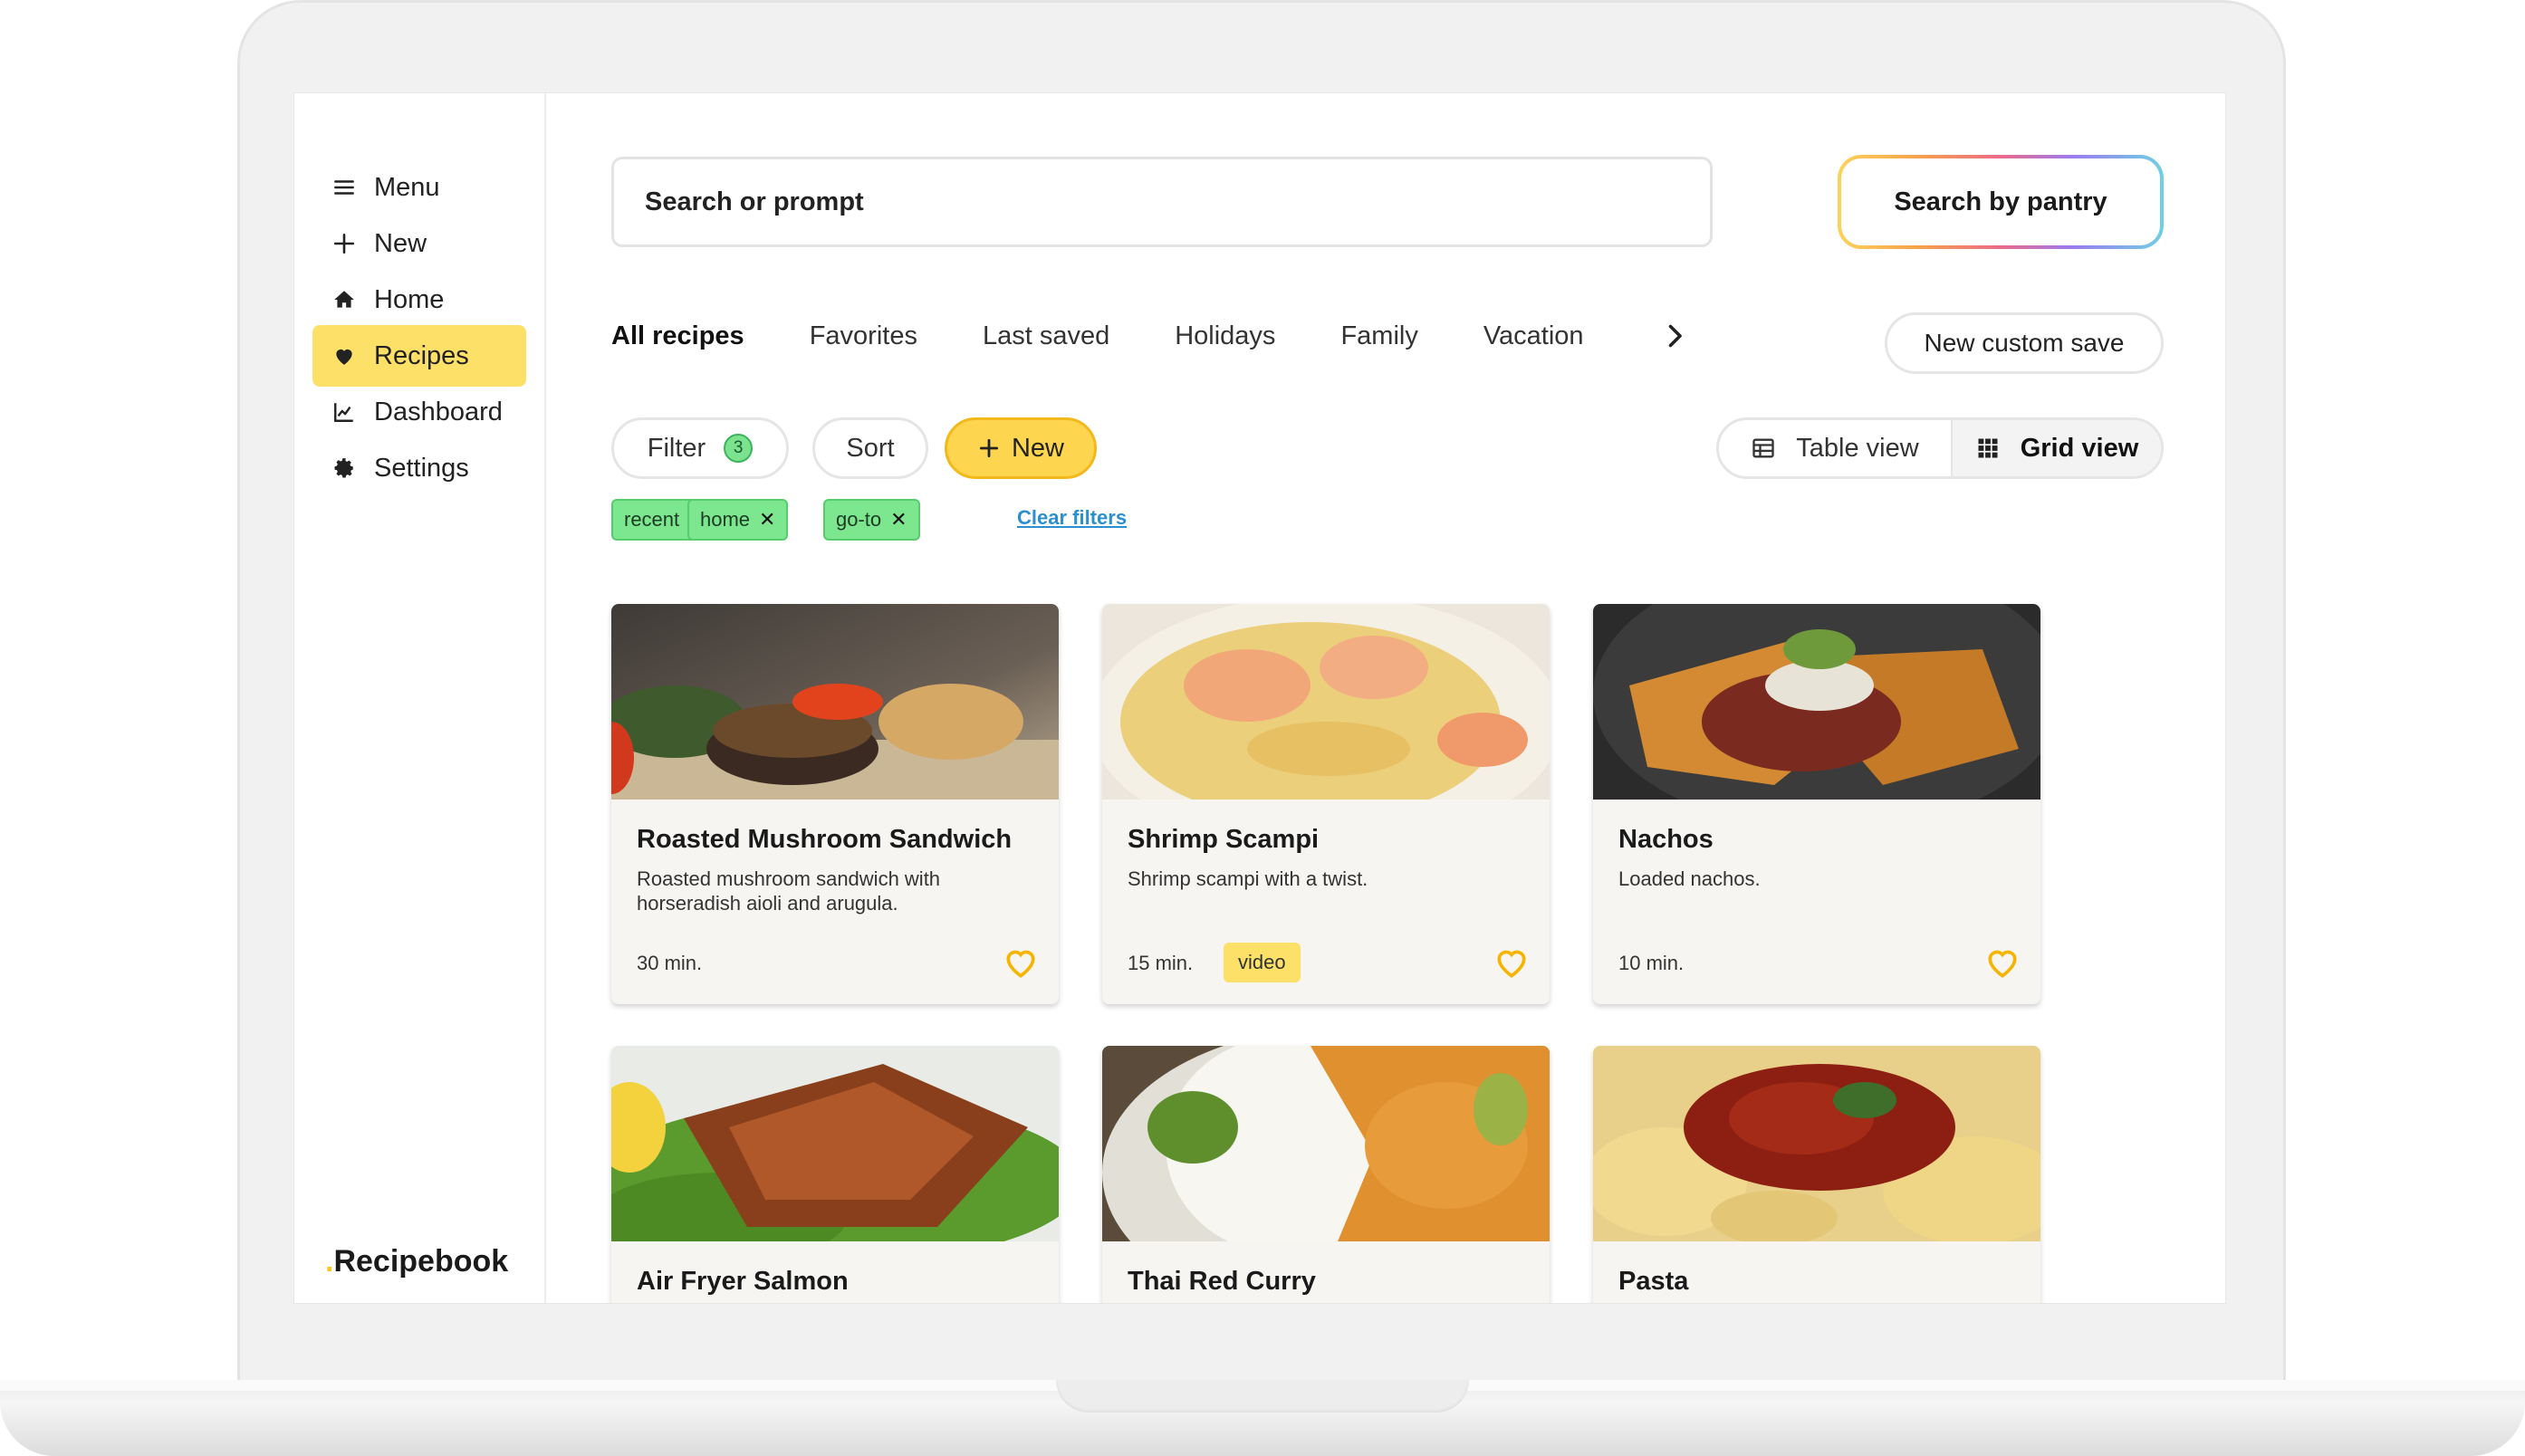 Image resolution: width=2525 pixels, height=1456 pixels. Describe the element at coordinates (1651, 963) in the screenshot. I see `recipe-time: 10 min.` at that location.